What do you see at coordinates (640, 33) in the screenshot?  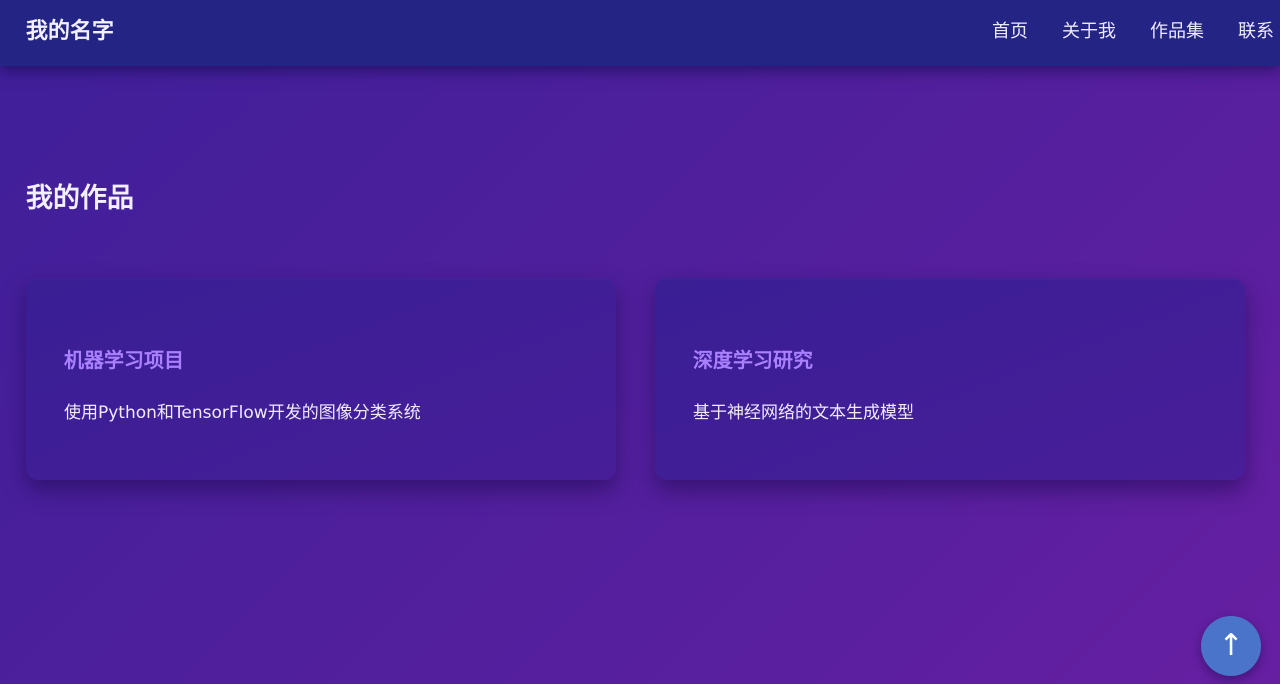 I see `navbar: 我的名字 首页 关于我 作品集 联系` at bounding box center [640, 33].